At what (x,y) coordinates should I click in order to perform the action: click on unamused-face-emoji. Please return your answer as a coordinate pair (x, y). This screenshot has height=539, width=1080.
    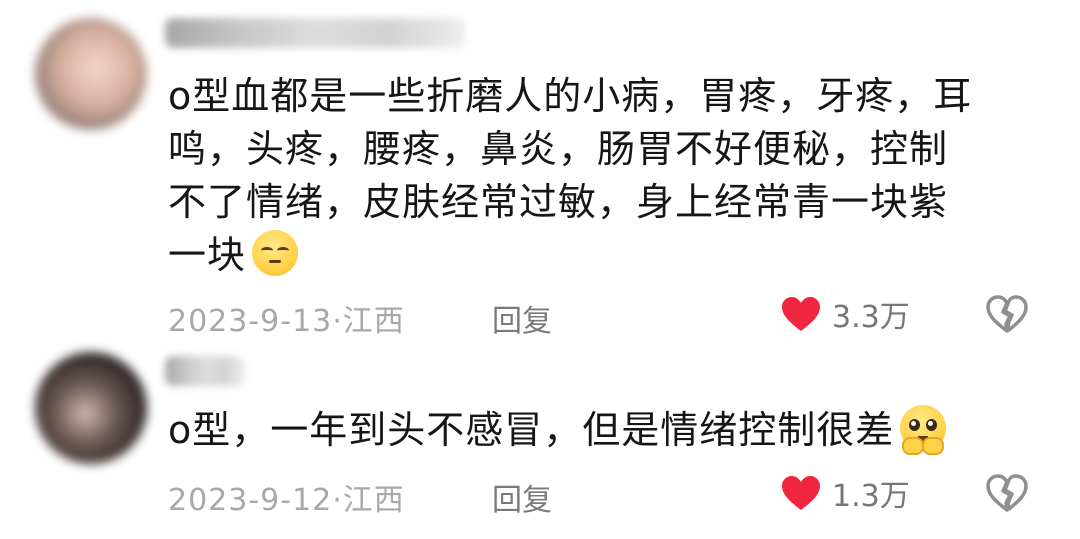
    Looking at the image, I should click on (275, 253).